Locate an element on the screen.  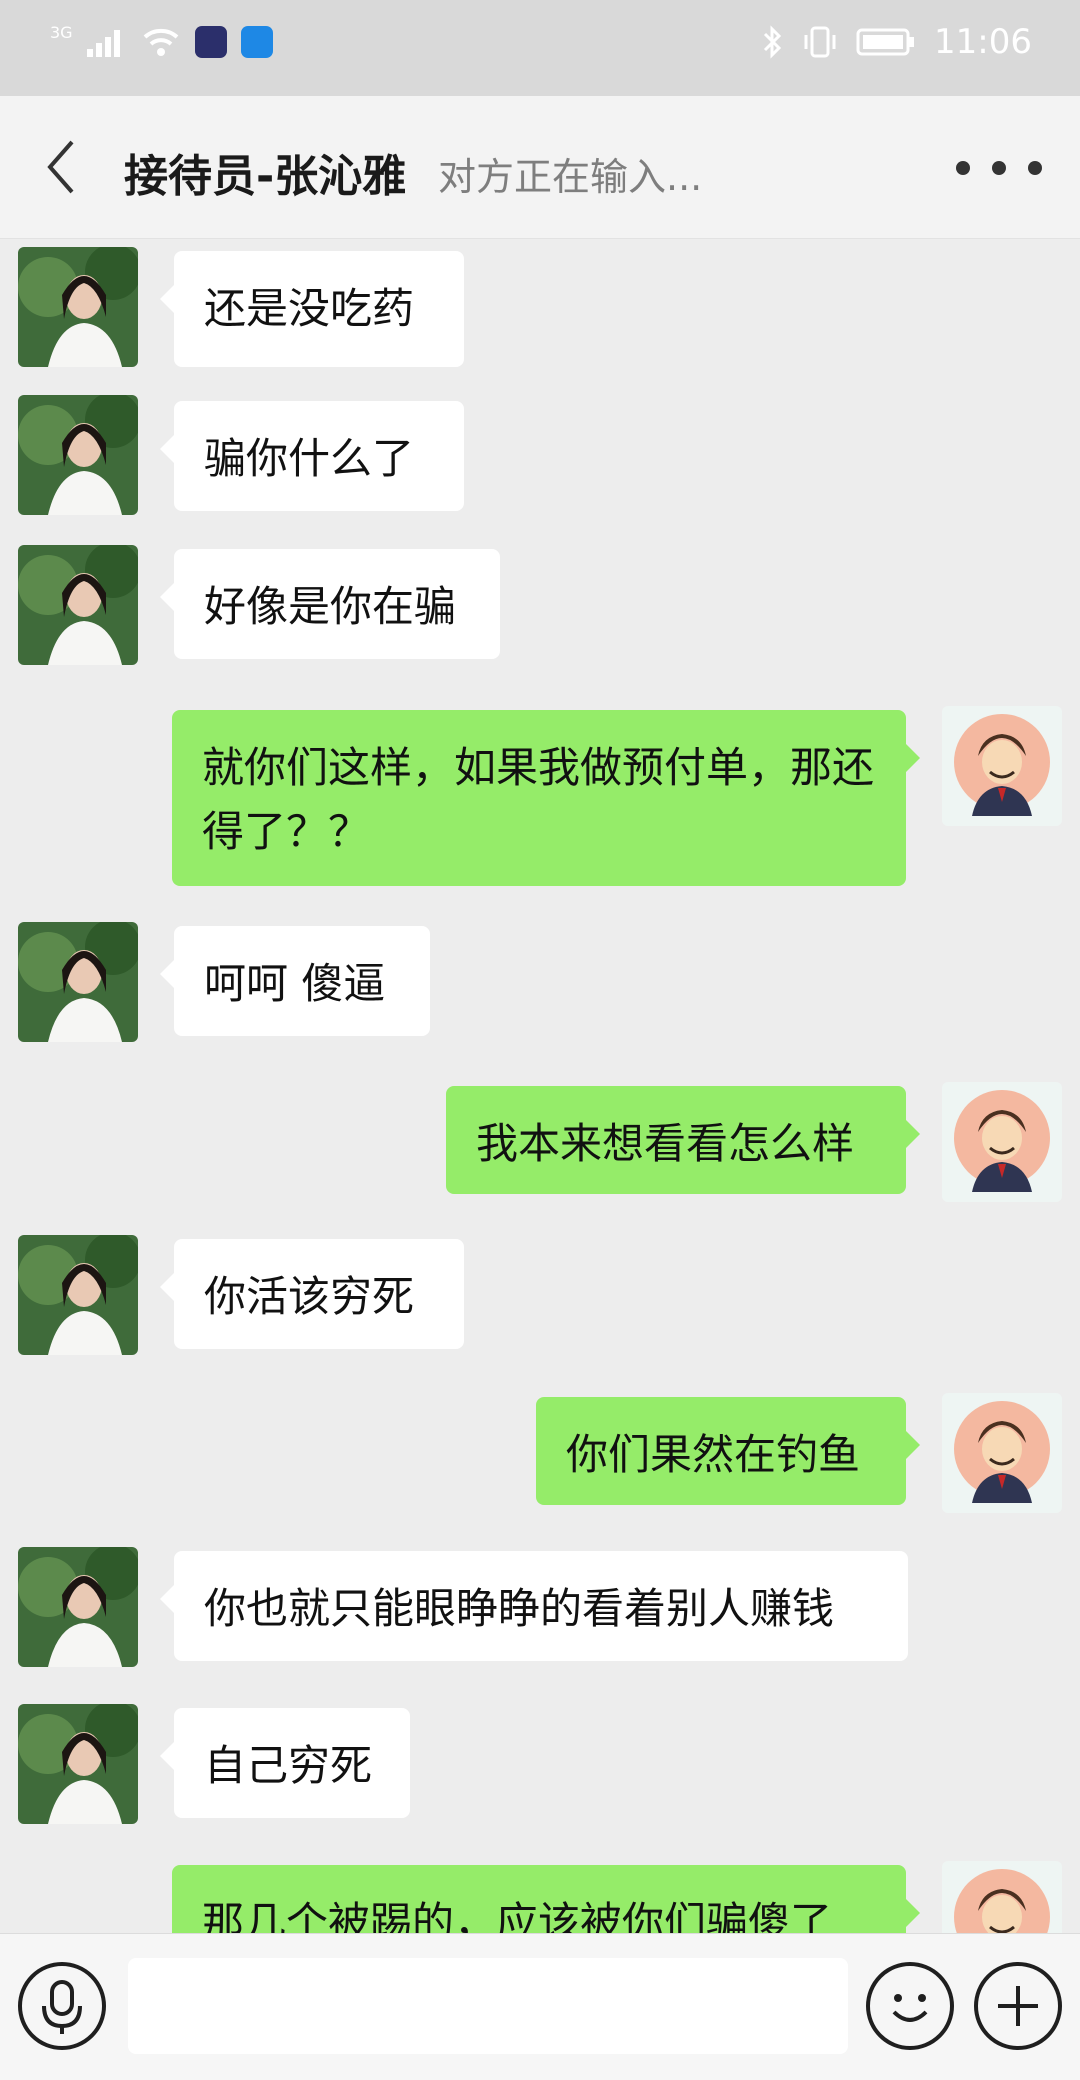
message-row-incoming: 还是没吃药 is located at coordinates (540, 304).